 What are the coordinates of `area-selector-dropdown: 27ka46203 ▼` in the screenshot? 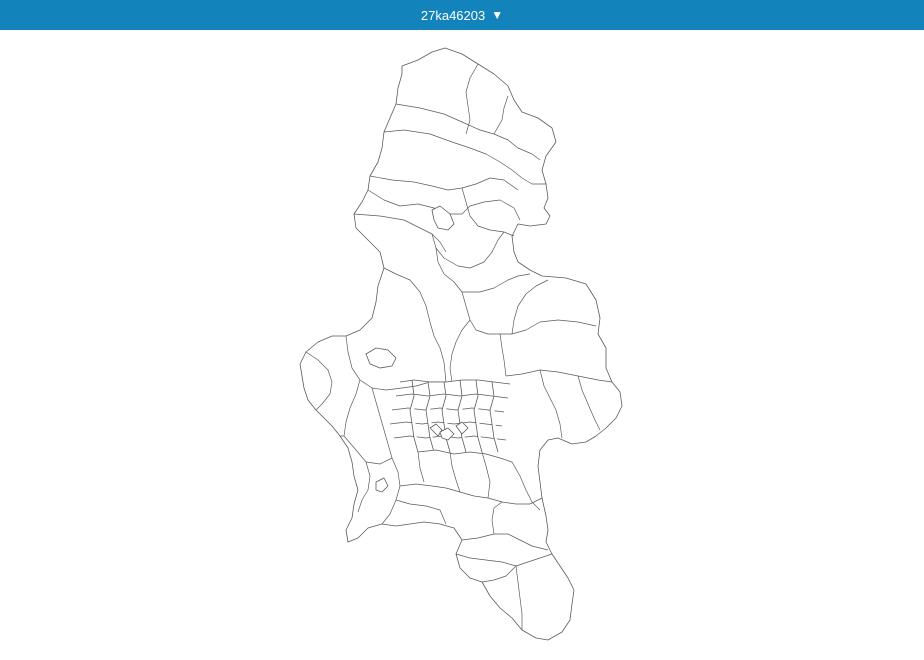 It's located at (462, 15).